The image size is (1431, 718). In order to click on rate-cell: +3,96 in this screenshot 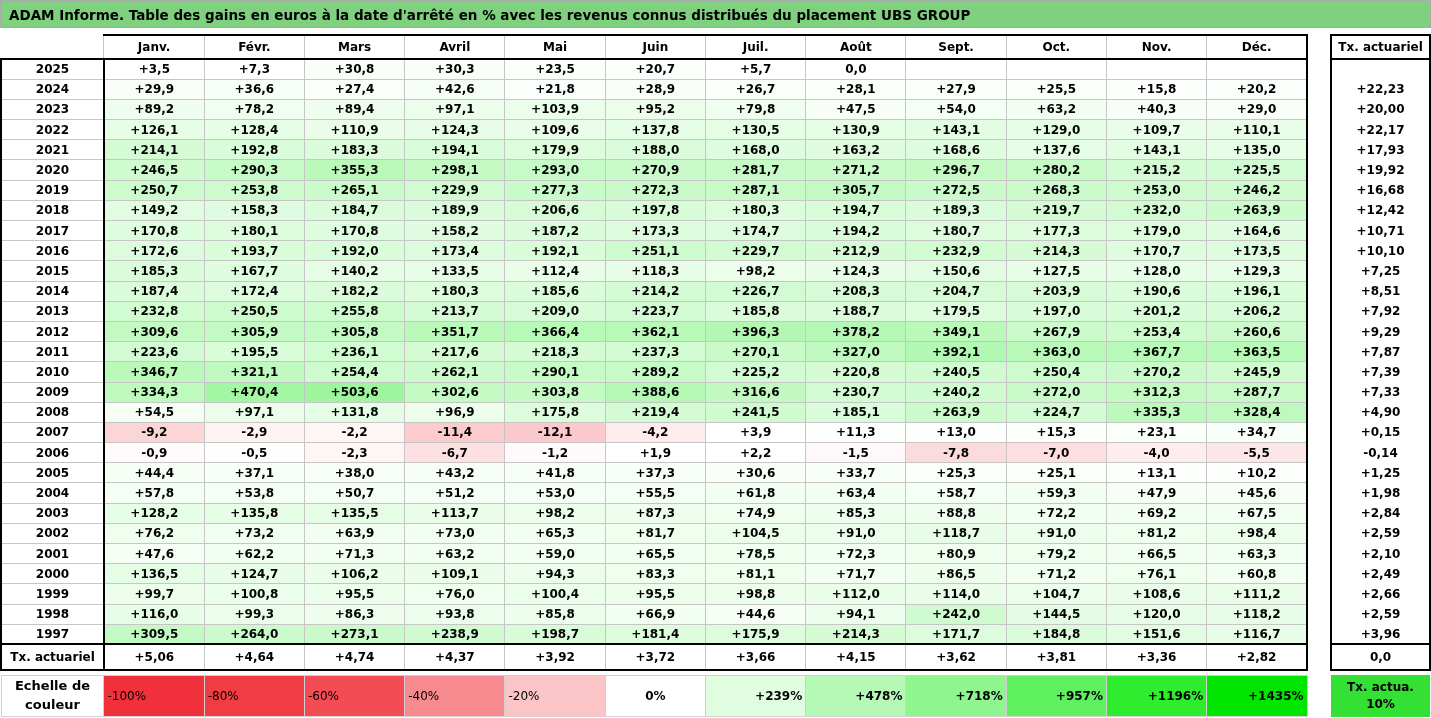, I will do `click(1380, 634)`.